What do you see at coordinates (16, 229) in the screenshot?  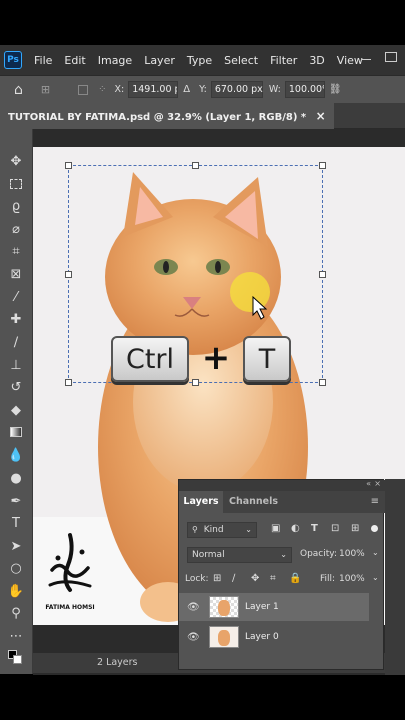 I see `quick-selection-icon: ⌀` at bounding box center [16, 229].